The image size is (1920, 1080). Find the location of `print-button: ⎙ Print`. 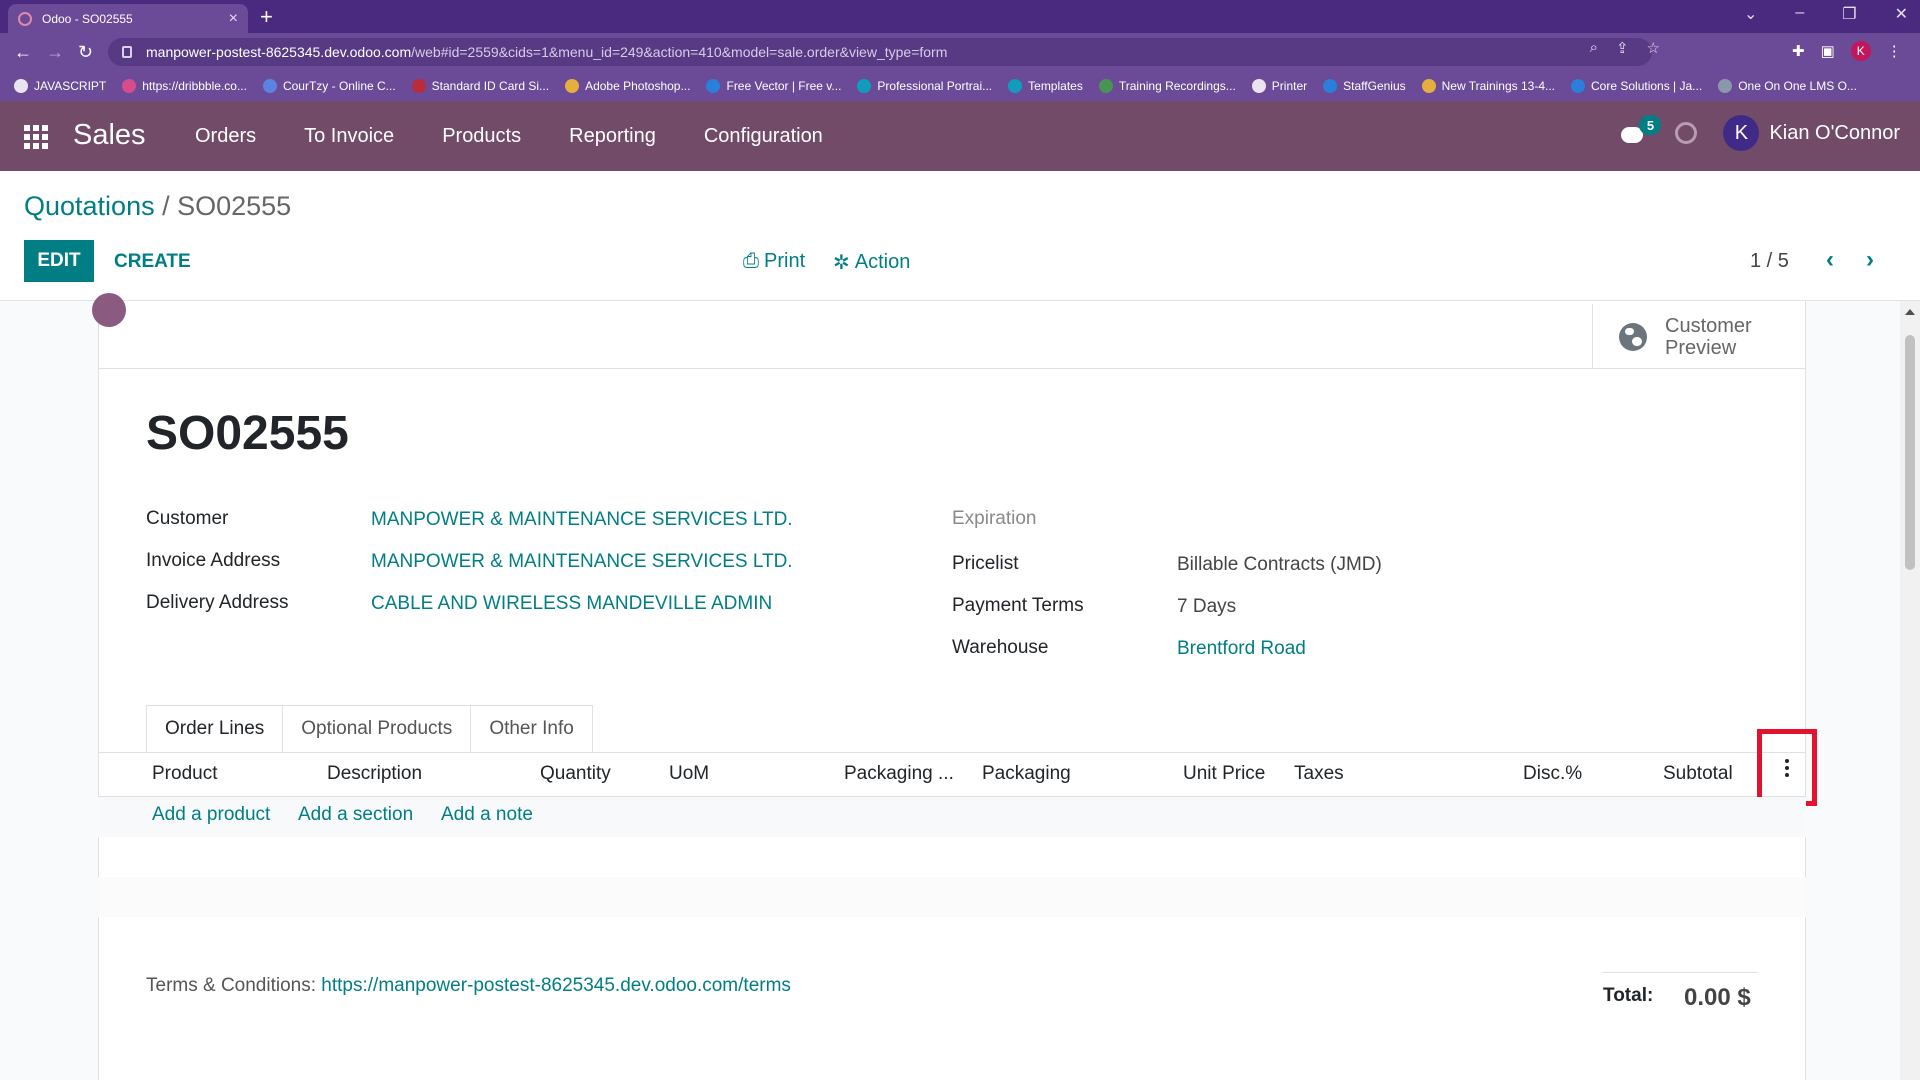

print-button: ⎙ Print is located at coordinates (774, 261).